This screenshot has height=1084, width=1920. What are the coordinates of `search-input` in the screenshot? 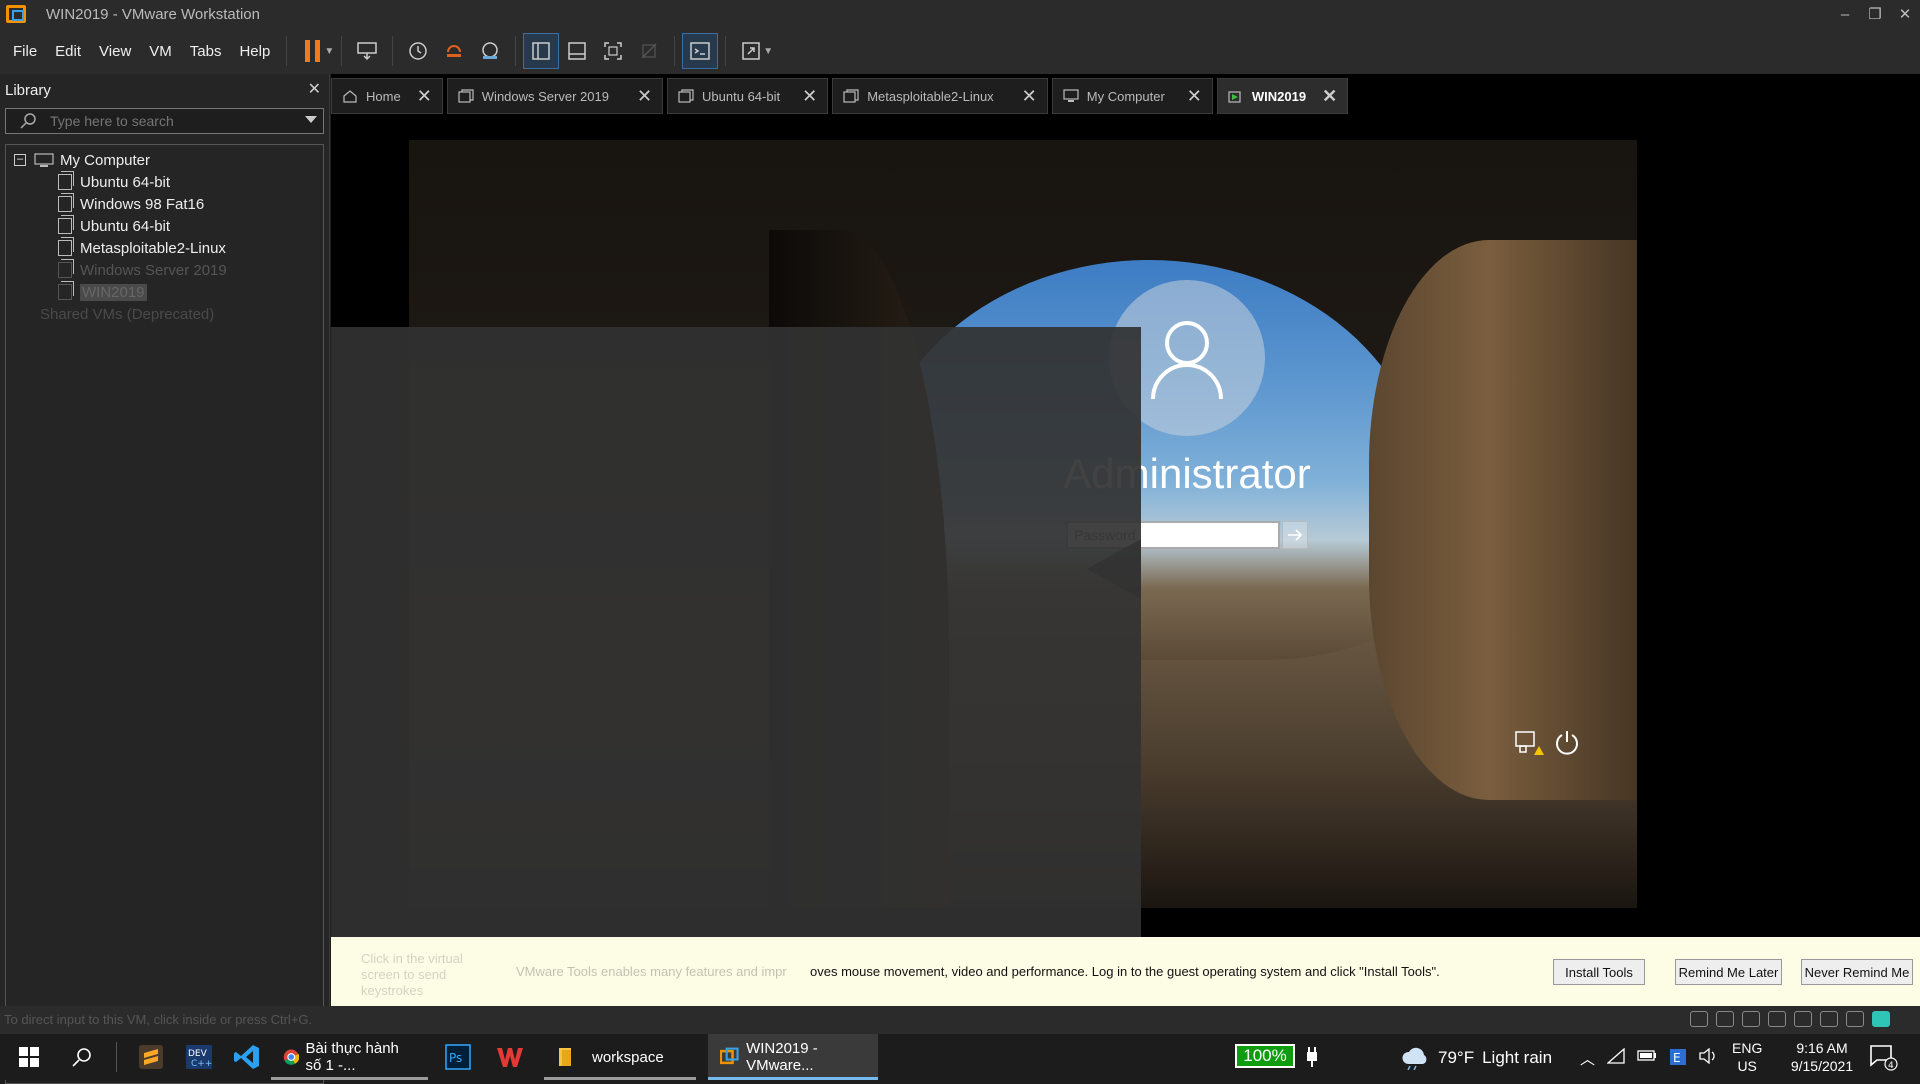 It's located at (175, 121).